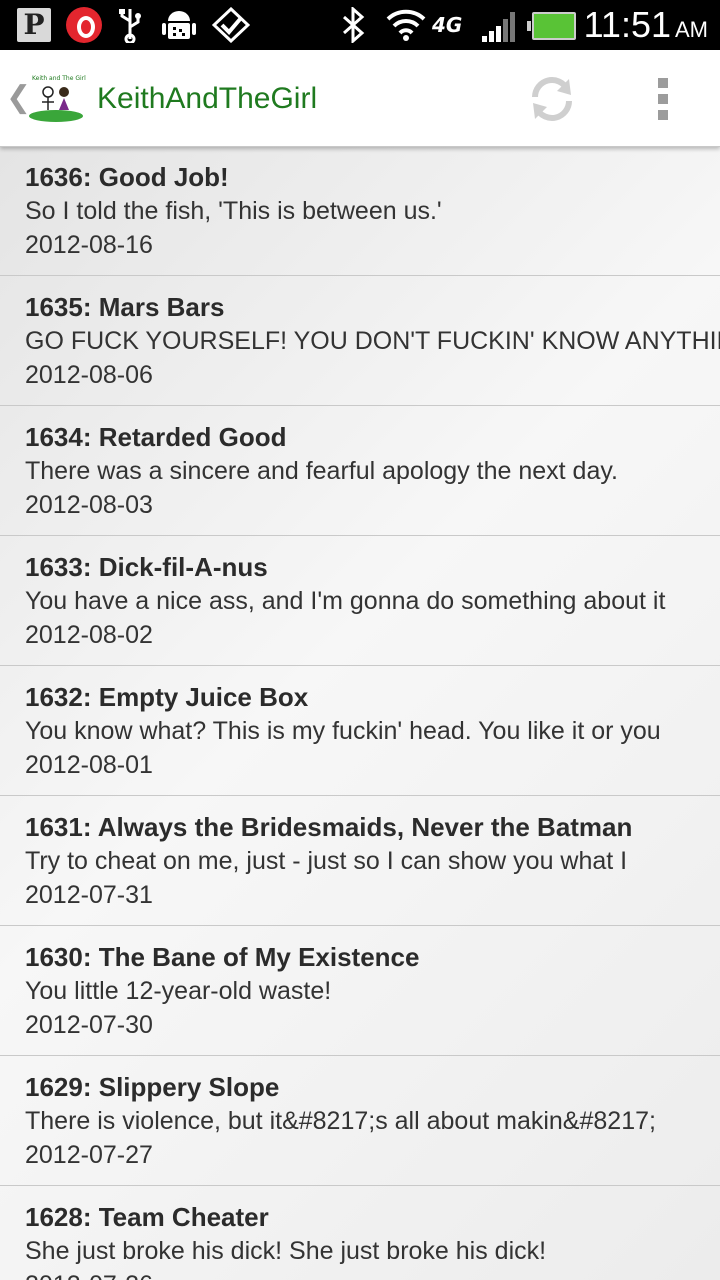 This screenshot has width=720, height=1280. Describe the element at coordinates (551, 26) in the screenshot. I see `battery-icon` at that location.